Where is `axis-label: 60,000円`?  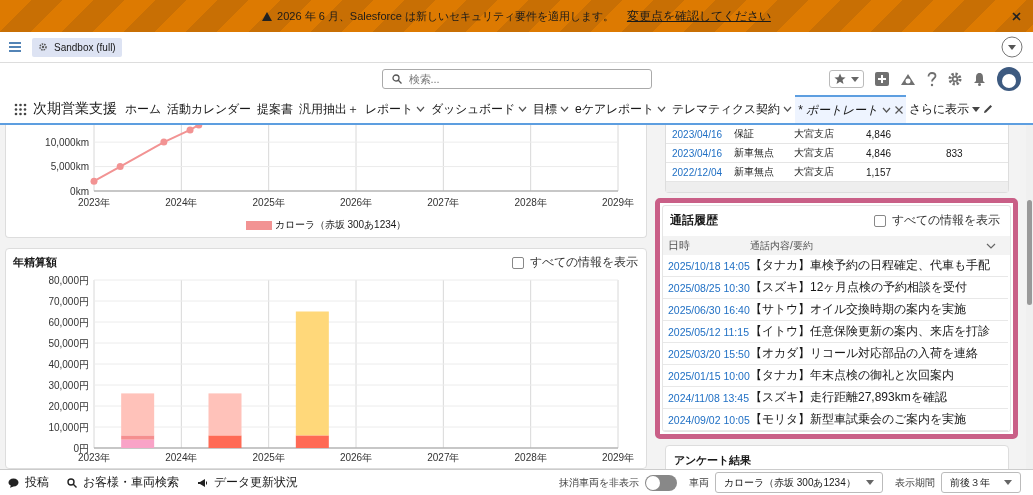 axis-label: 60,000円 is located at coordinates (68, 322).